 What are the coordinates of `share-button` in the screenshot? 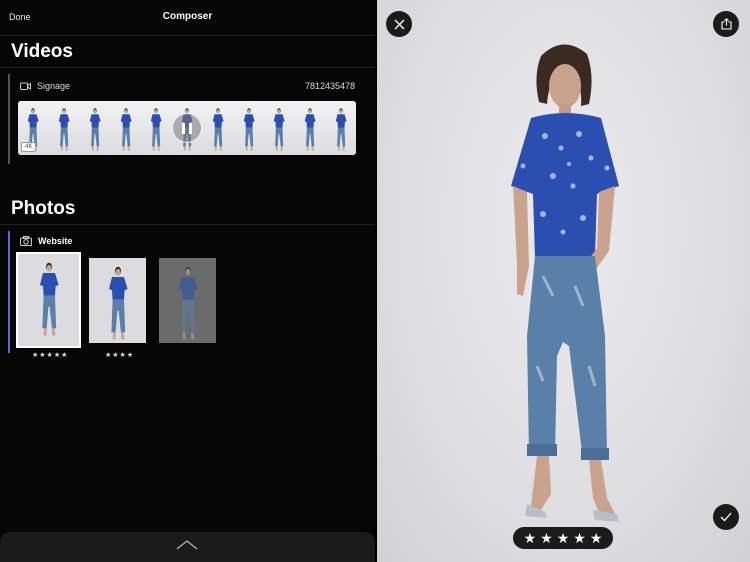 It's located at (726, 24).